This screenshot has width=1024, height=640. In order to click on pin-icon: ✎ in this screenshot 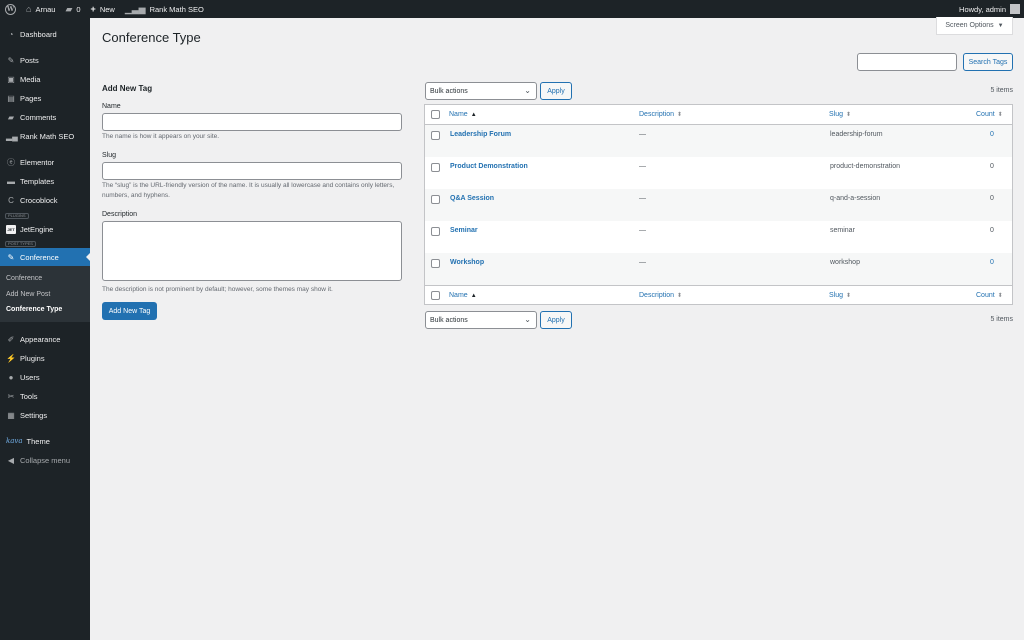, I will do `click(11, 257)`.